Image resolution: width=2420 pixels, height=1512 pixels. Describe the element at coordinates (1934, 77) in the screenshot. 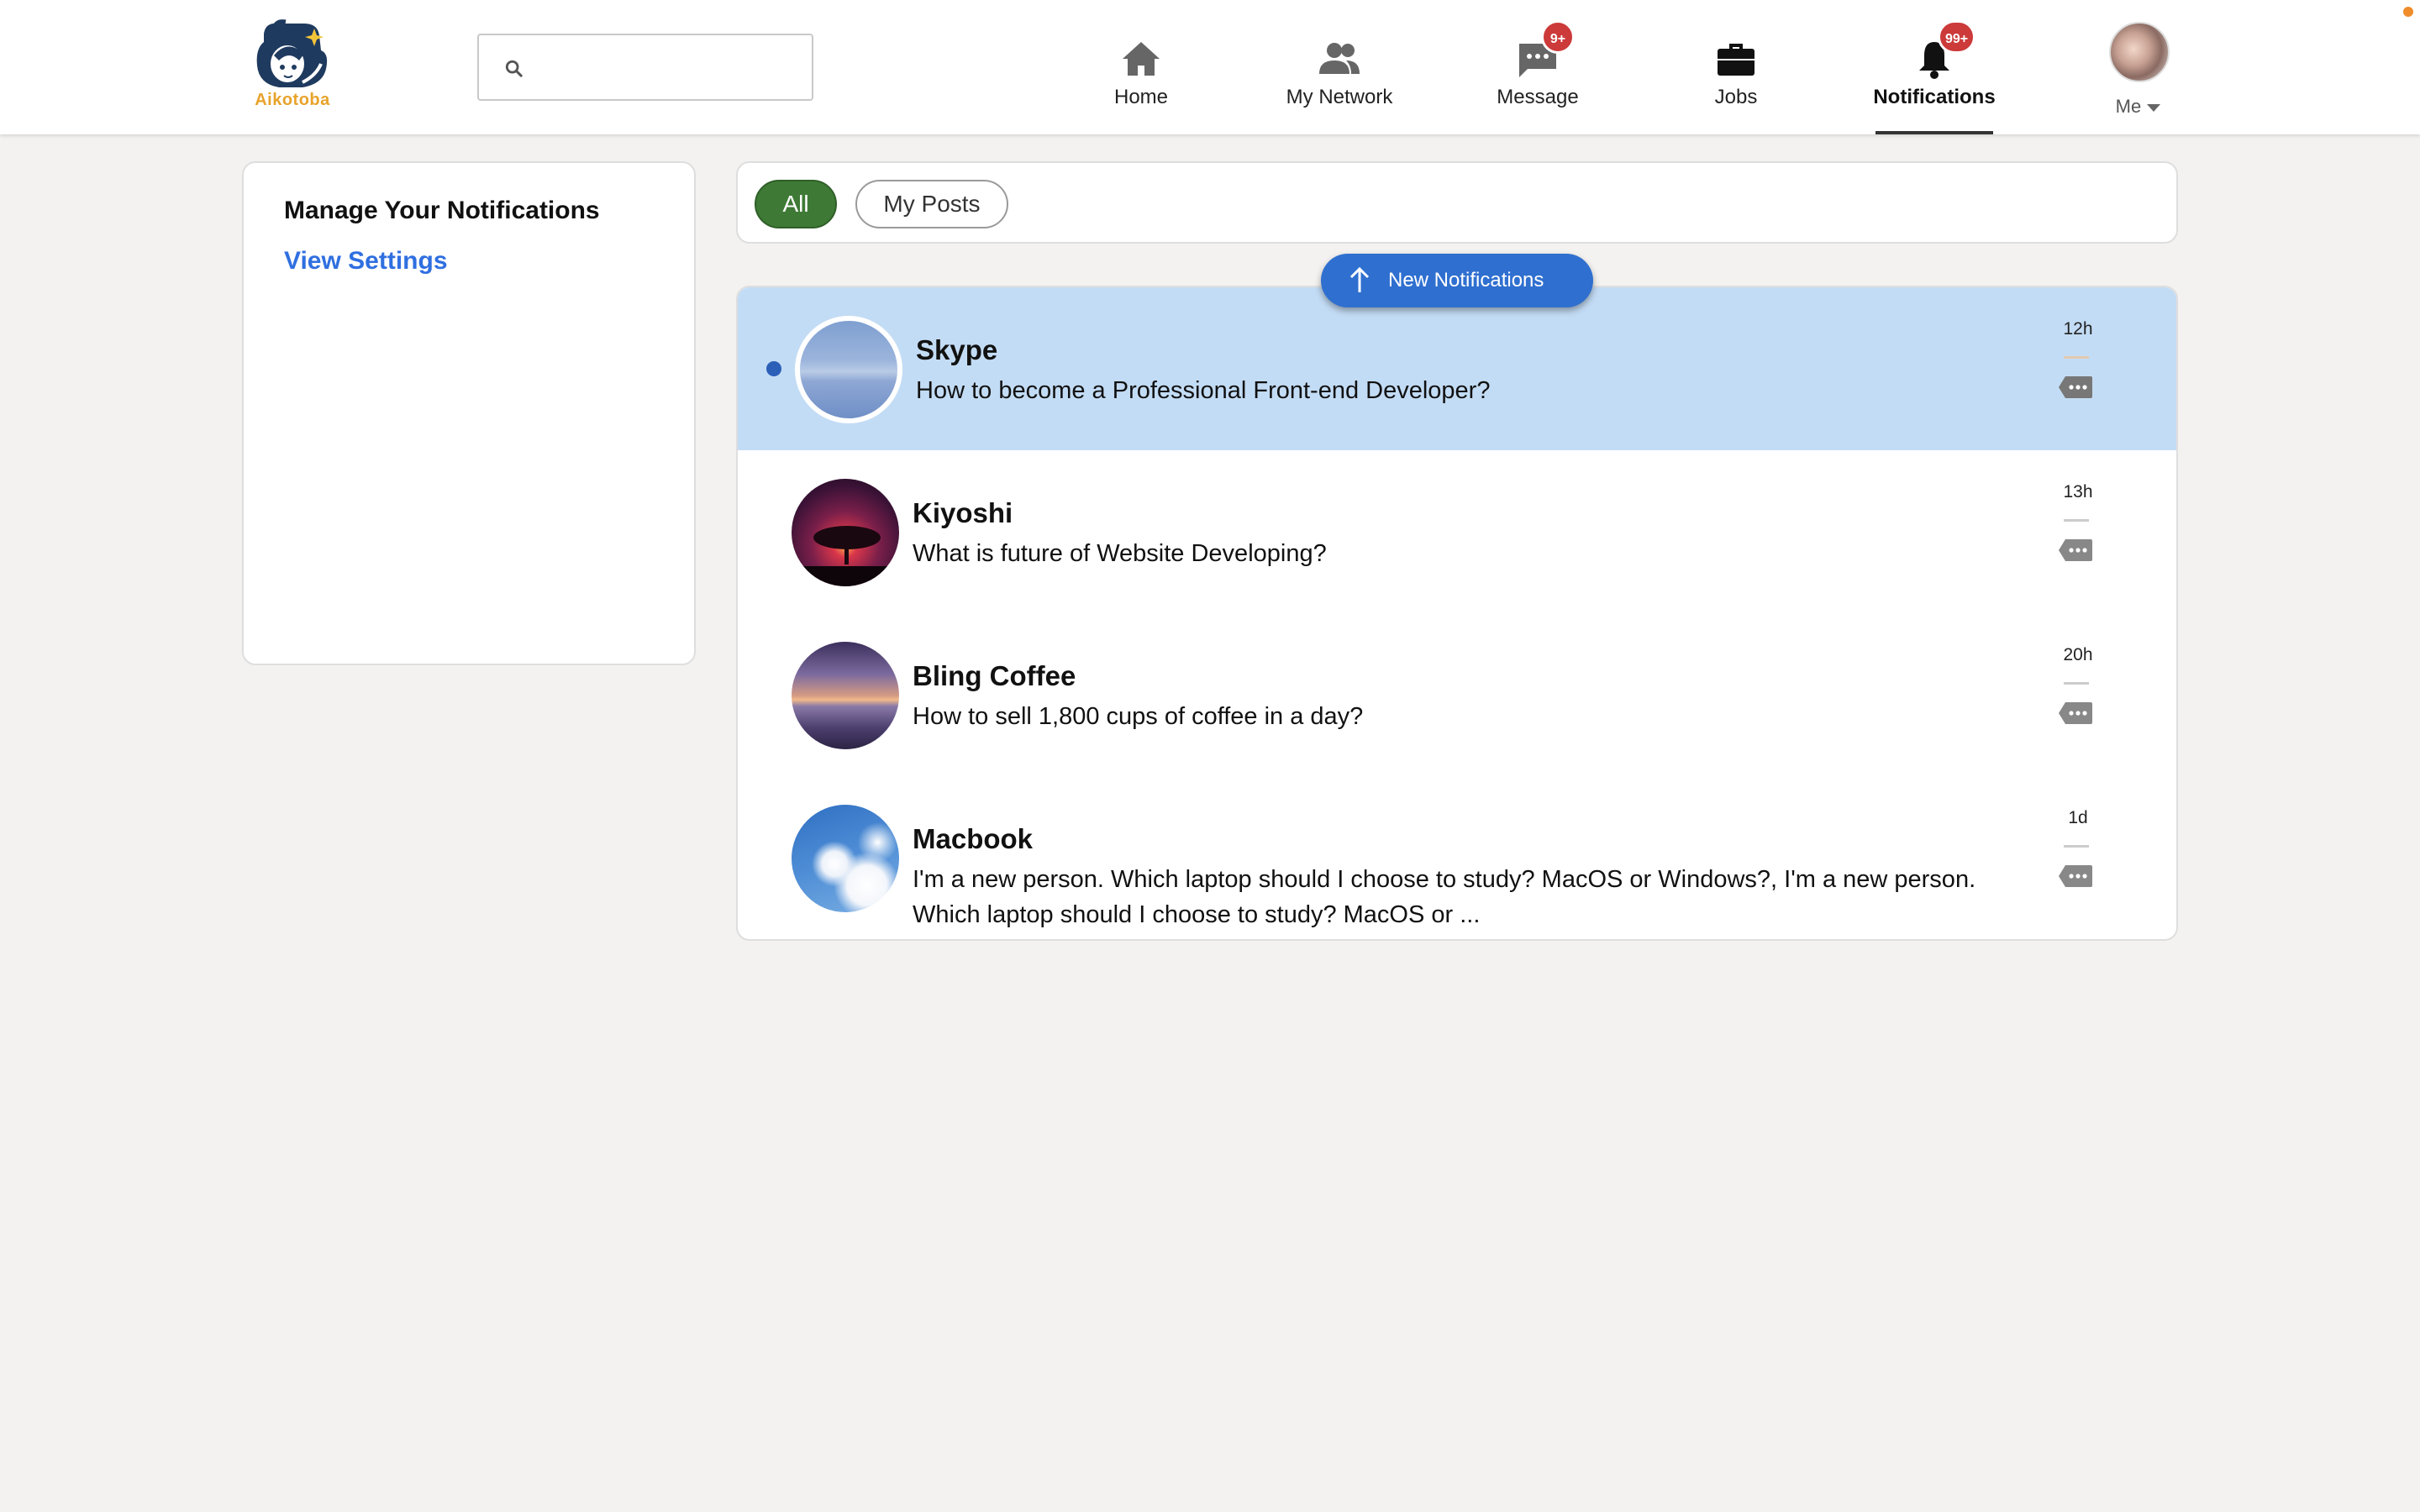

I see `nav-notifications: 99+ Notifications` at that location.